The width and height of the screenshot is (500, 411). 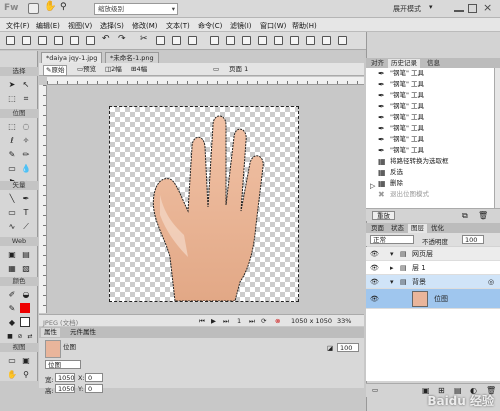 I want to click on layout-icon, so click(x=33, y=8).